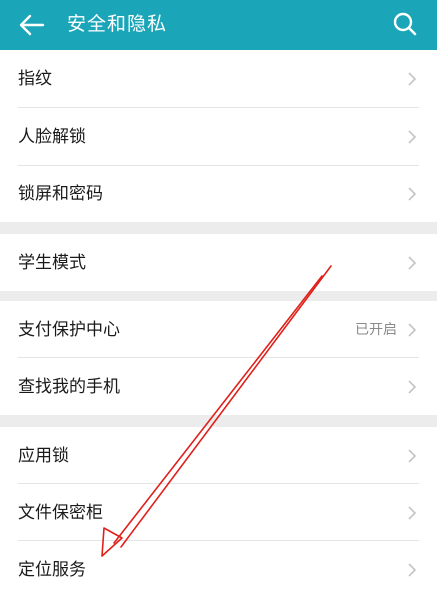  I want to click on settings-item-label: 人脸解锁, so click(52, 137).